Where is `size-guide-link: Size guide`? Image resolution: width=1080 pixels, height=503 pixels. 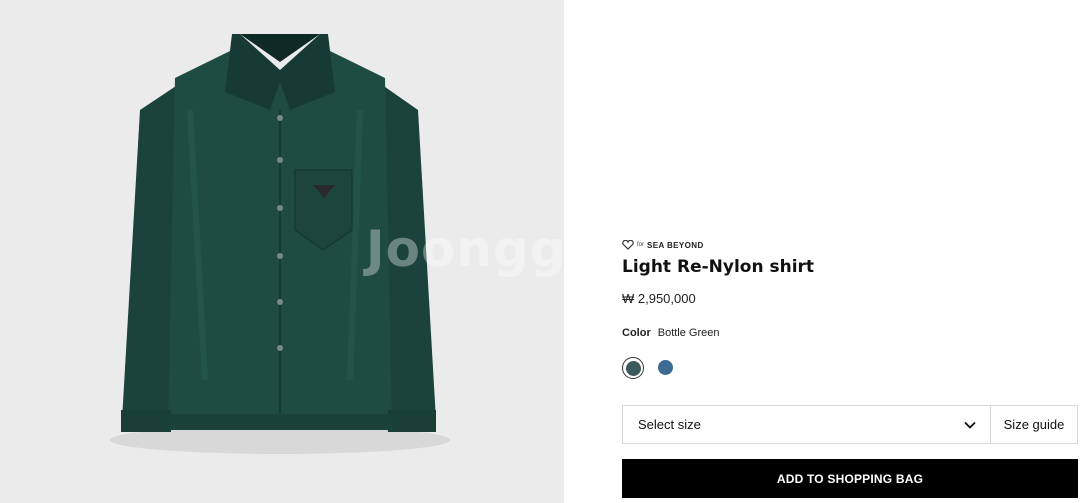
size-guide-link: Size guide is located at coordinates (1034, 424).